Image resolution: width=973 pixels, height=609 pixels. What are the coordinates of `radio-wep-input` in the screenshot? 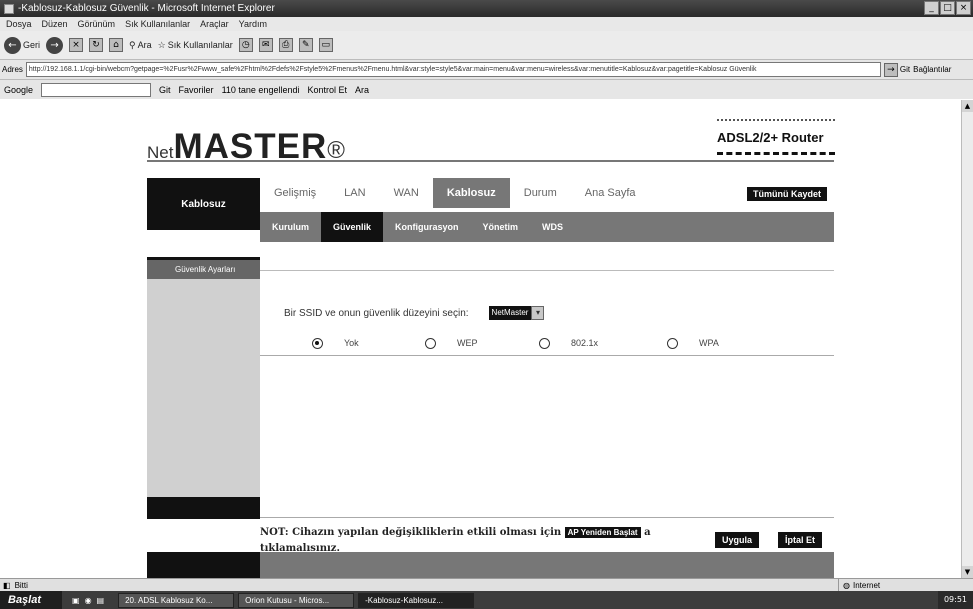 It's located at (430, 343).